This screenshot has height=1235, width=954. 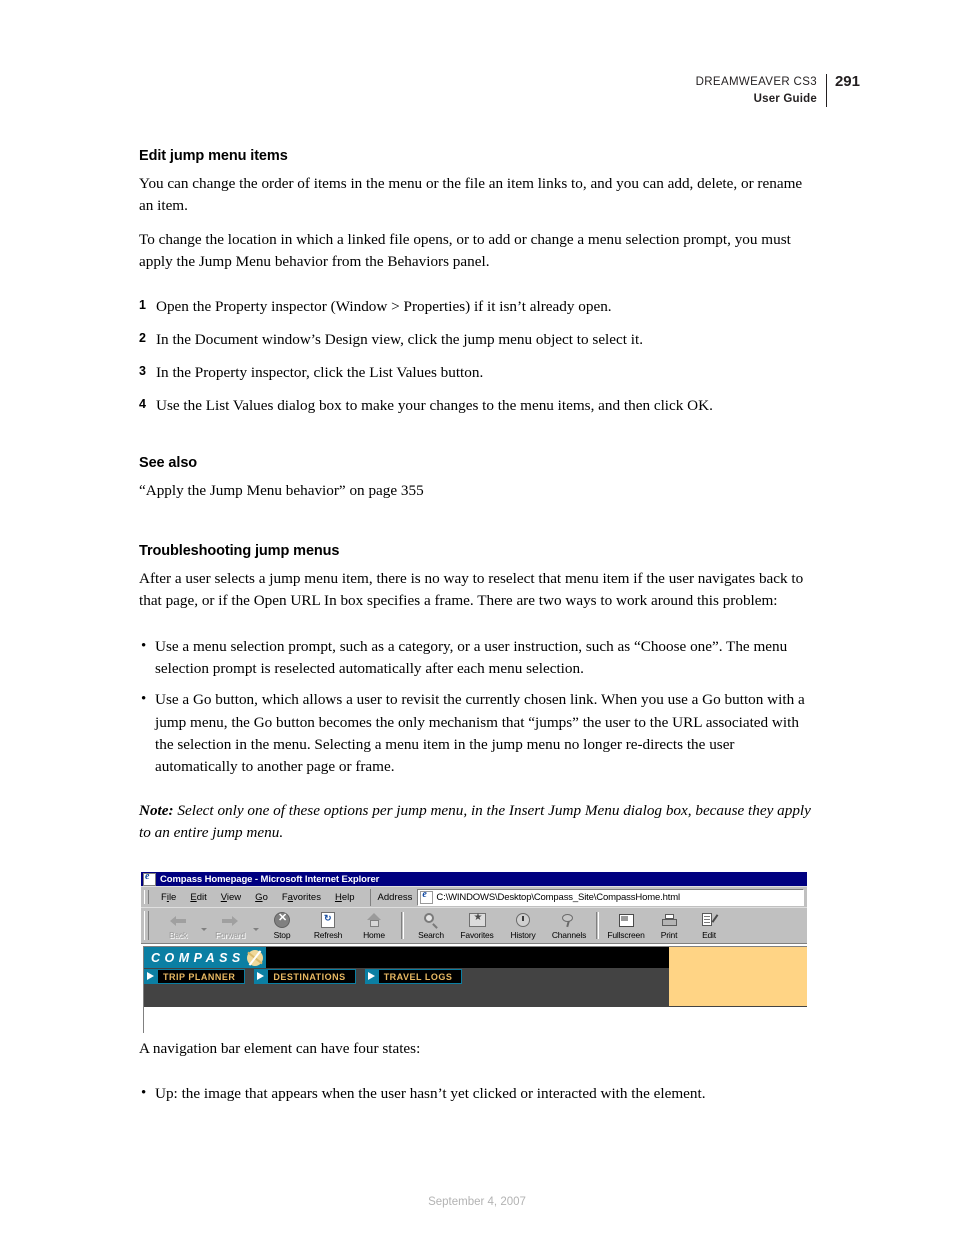 I want to click on internet-explorer-icon, so click(x=149, y=878).